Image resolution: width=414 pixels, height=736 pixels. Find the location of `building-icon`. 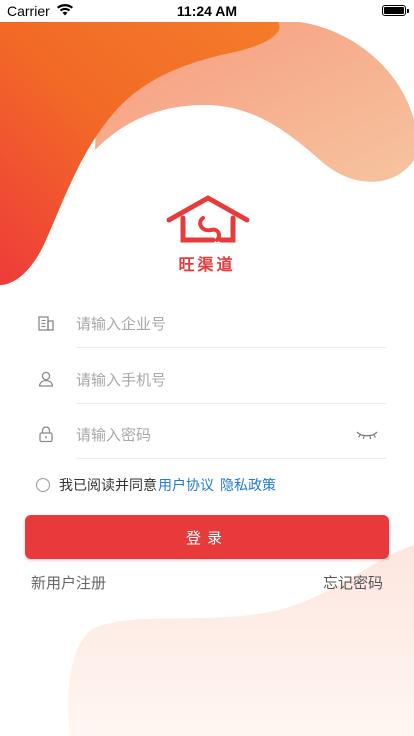

building-icon is located at coordinates (46, 323).